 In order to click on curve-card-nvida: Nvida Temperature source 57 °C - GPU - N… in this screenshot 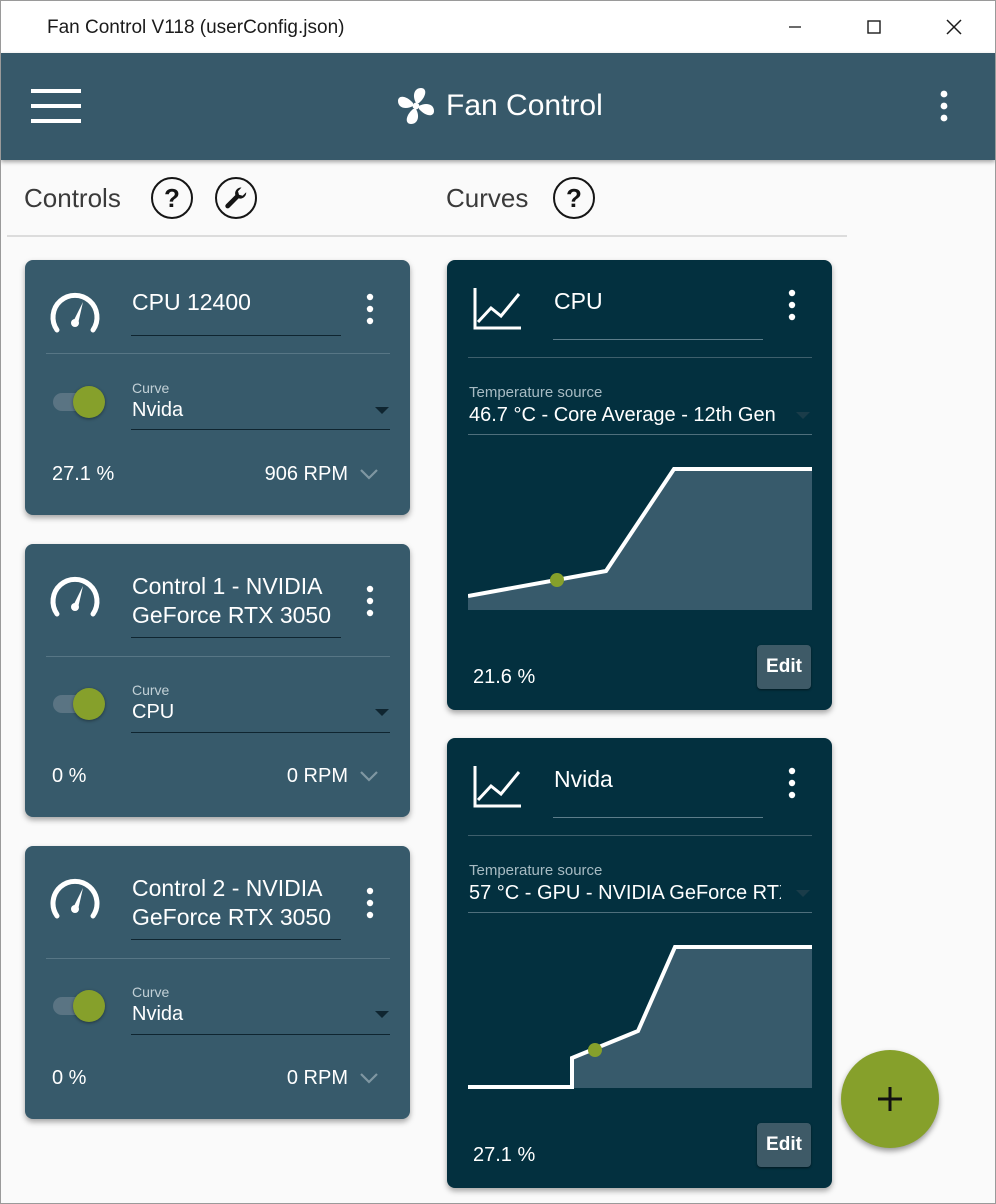, I will do `click(639, 963)`.